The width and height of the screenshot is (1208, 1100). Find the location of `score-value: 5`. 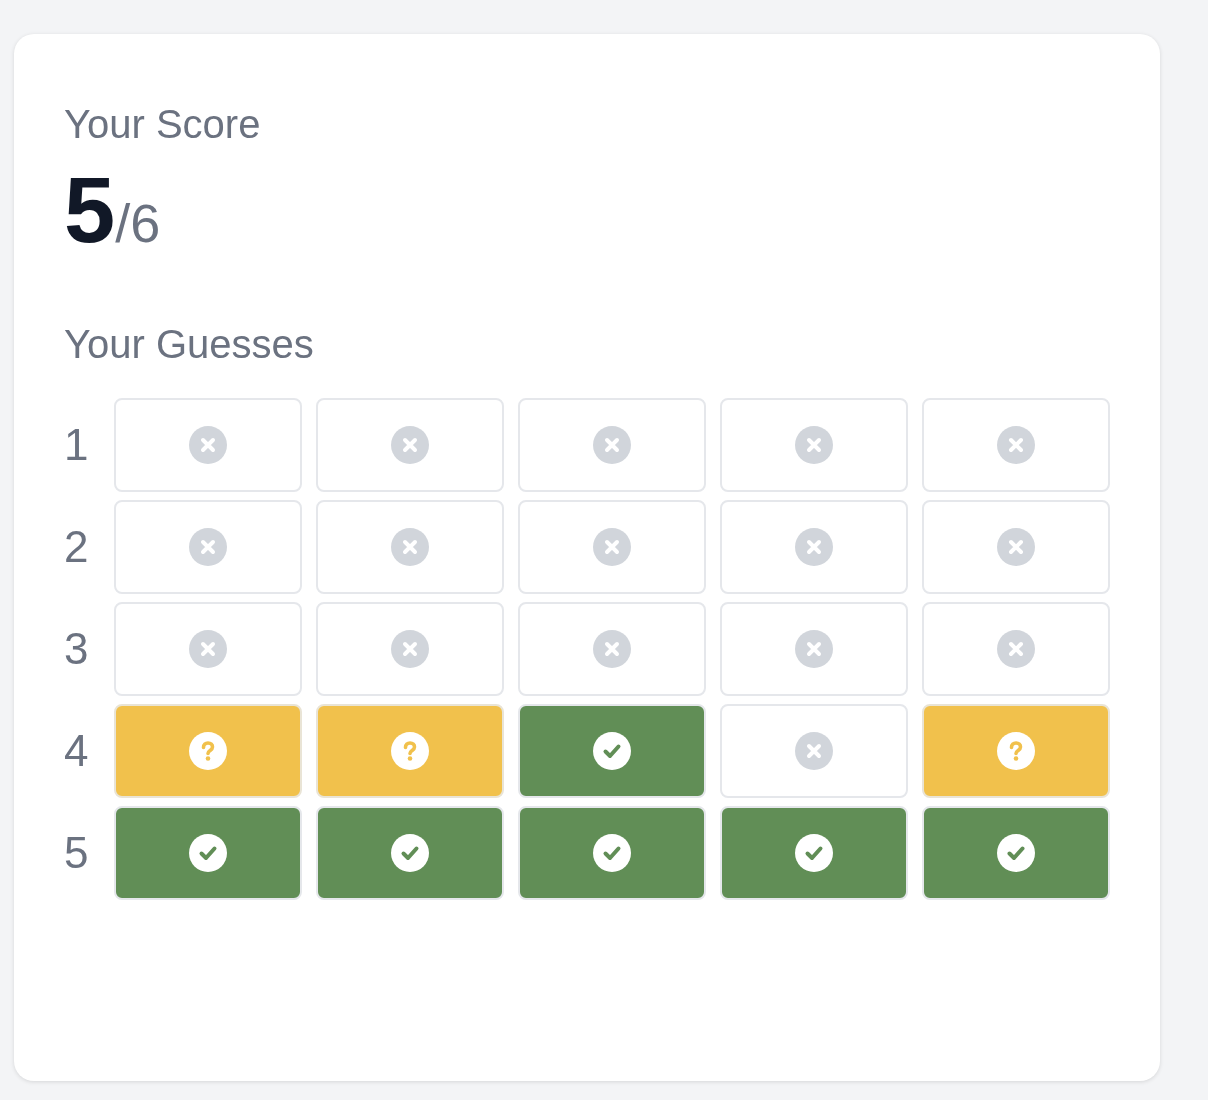

score-value: 5 is located at coordinates (90, 210).